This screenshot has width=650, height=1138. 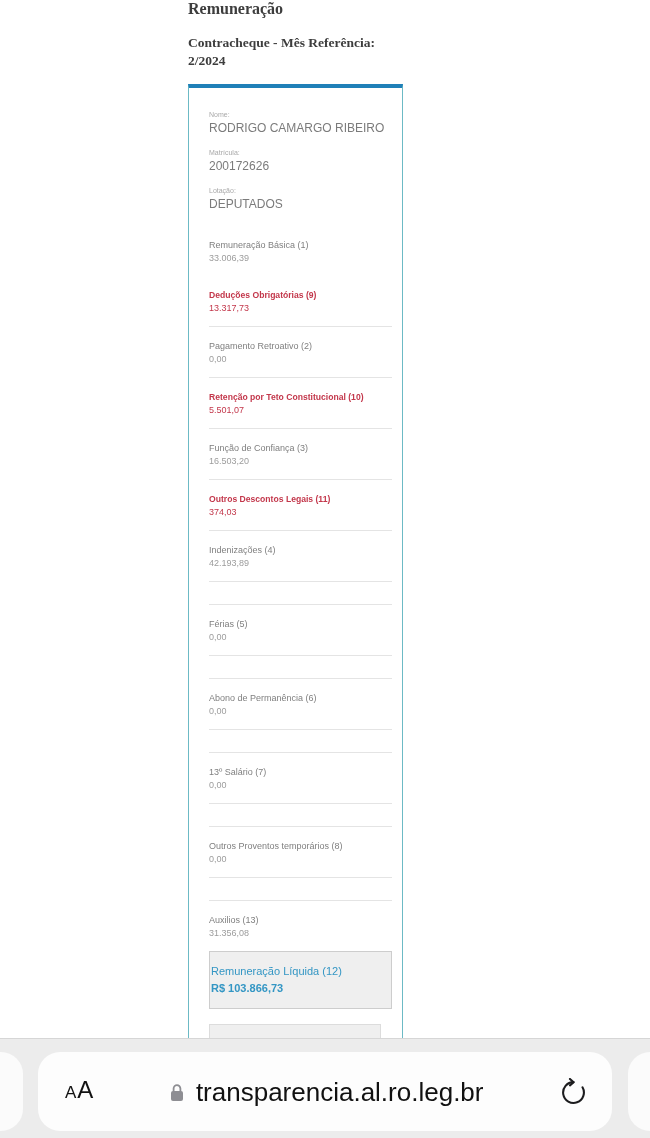 I want to click on page-title: Remuneração, so click(x=236, y=9).